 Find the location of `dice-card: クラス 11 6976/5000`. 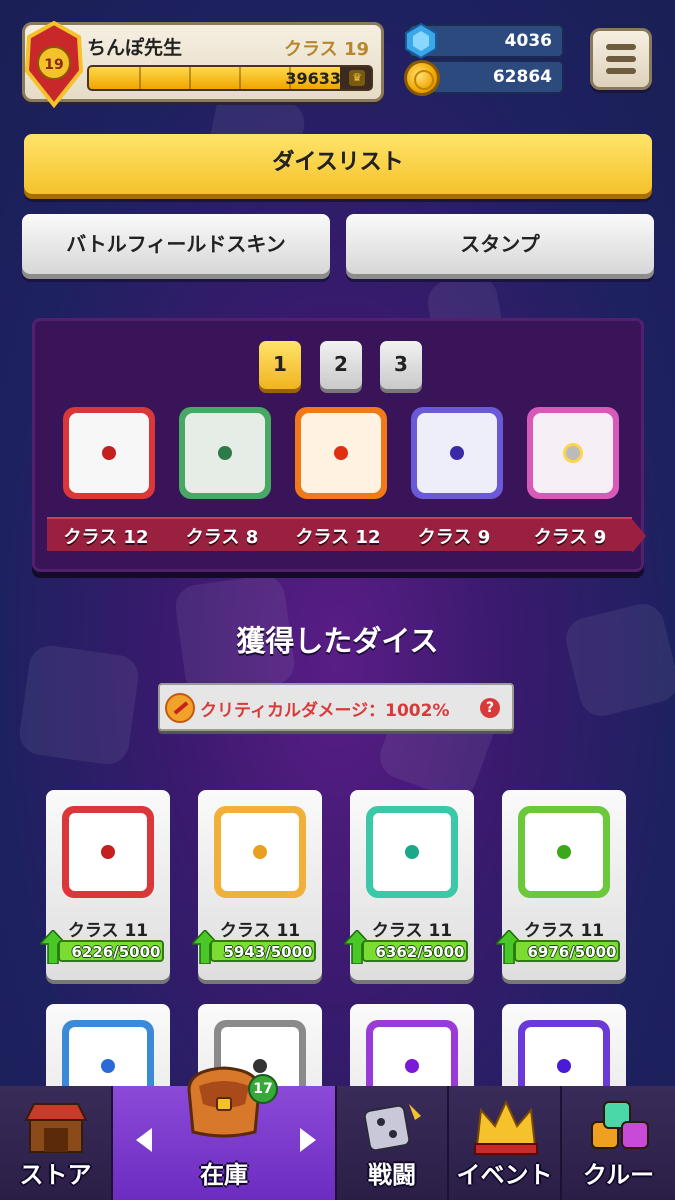

dice-card: クラス 11 6976/5000 is located at coordinates (561, 885).